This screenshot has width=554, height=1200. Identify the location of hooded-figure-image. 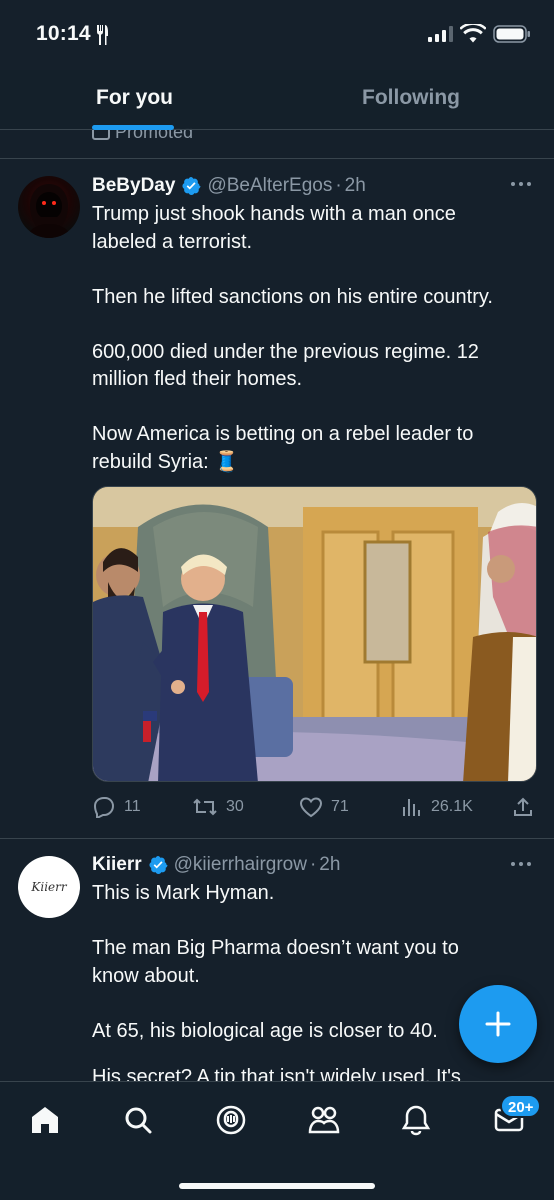
(49, 211).